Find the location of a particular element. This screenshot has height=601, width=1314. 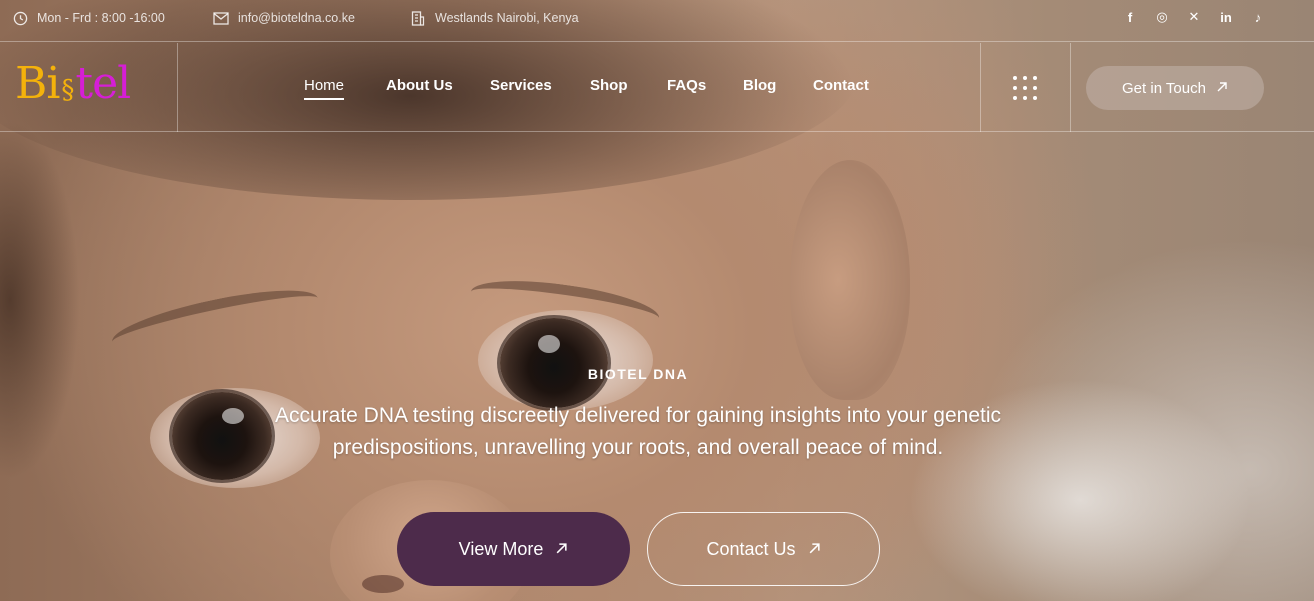

left-eye-iris is located at coordinates (222, 436).